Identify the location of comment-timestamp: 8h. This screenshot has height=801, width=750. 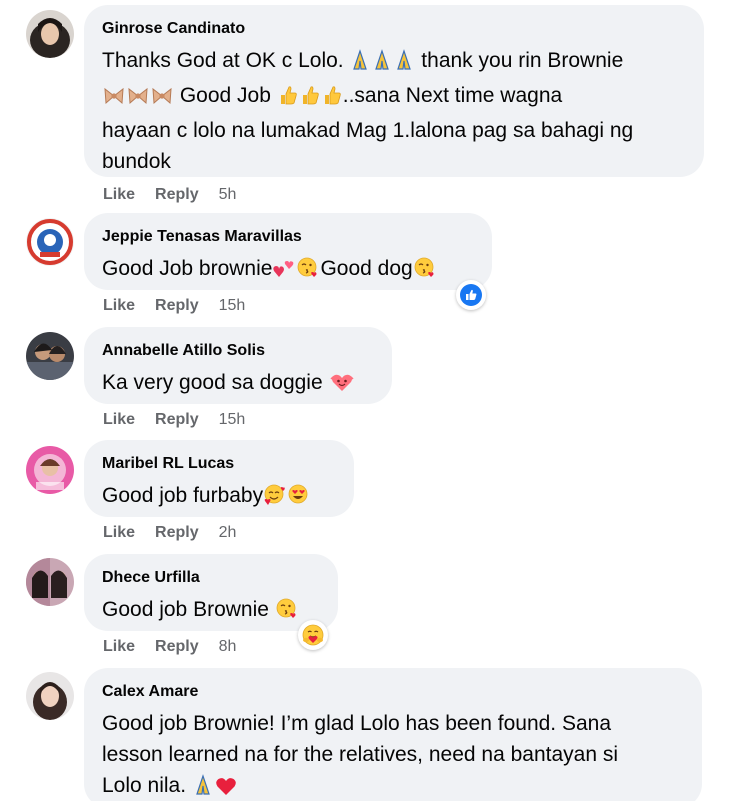
(228, 646).